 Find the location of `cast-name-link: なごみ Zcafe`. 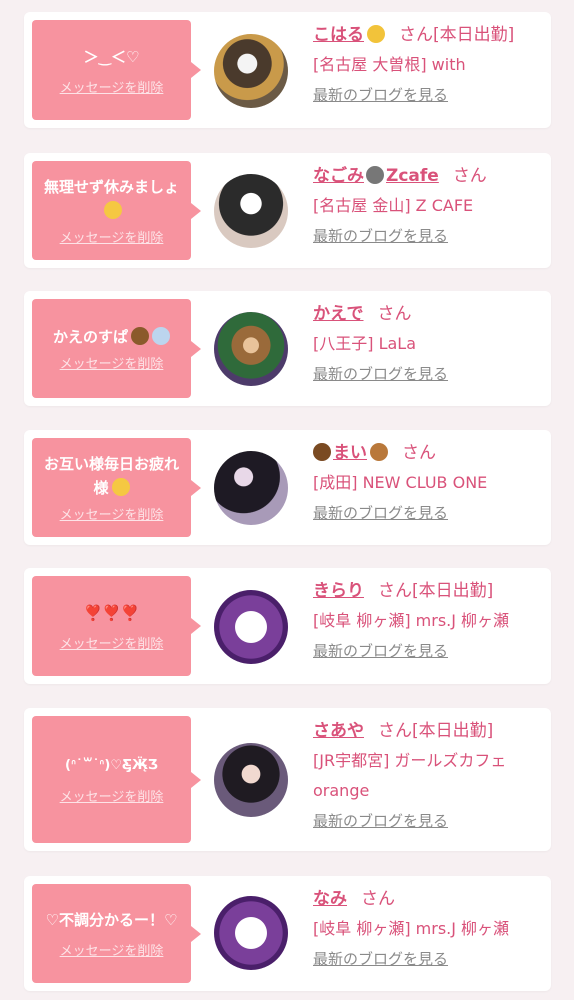

cast-name-link: なごみ Zcafe is located at coordinates (376, 176).